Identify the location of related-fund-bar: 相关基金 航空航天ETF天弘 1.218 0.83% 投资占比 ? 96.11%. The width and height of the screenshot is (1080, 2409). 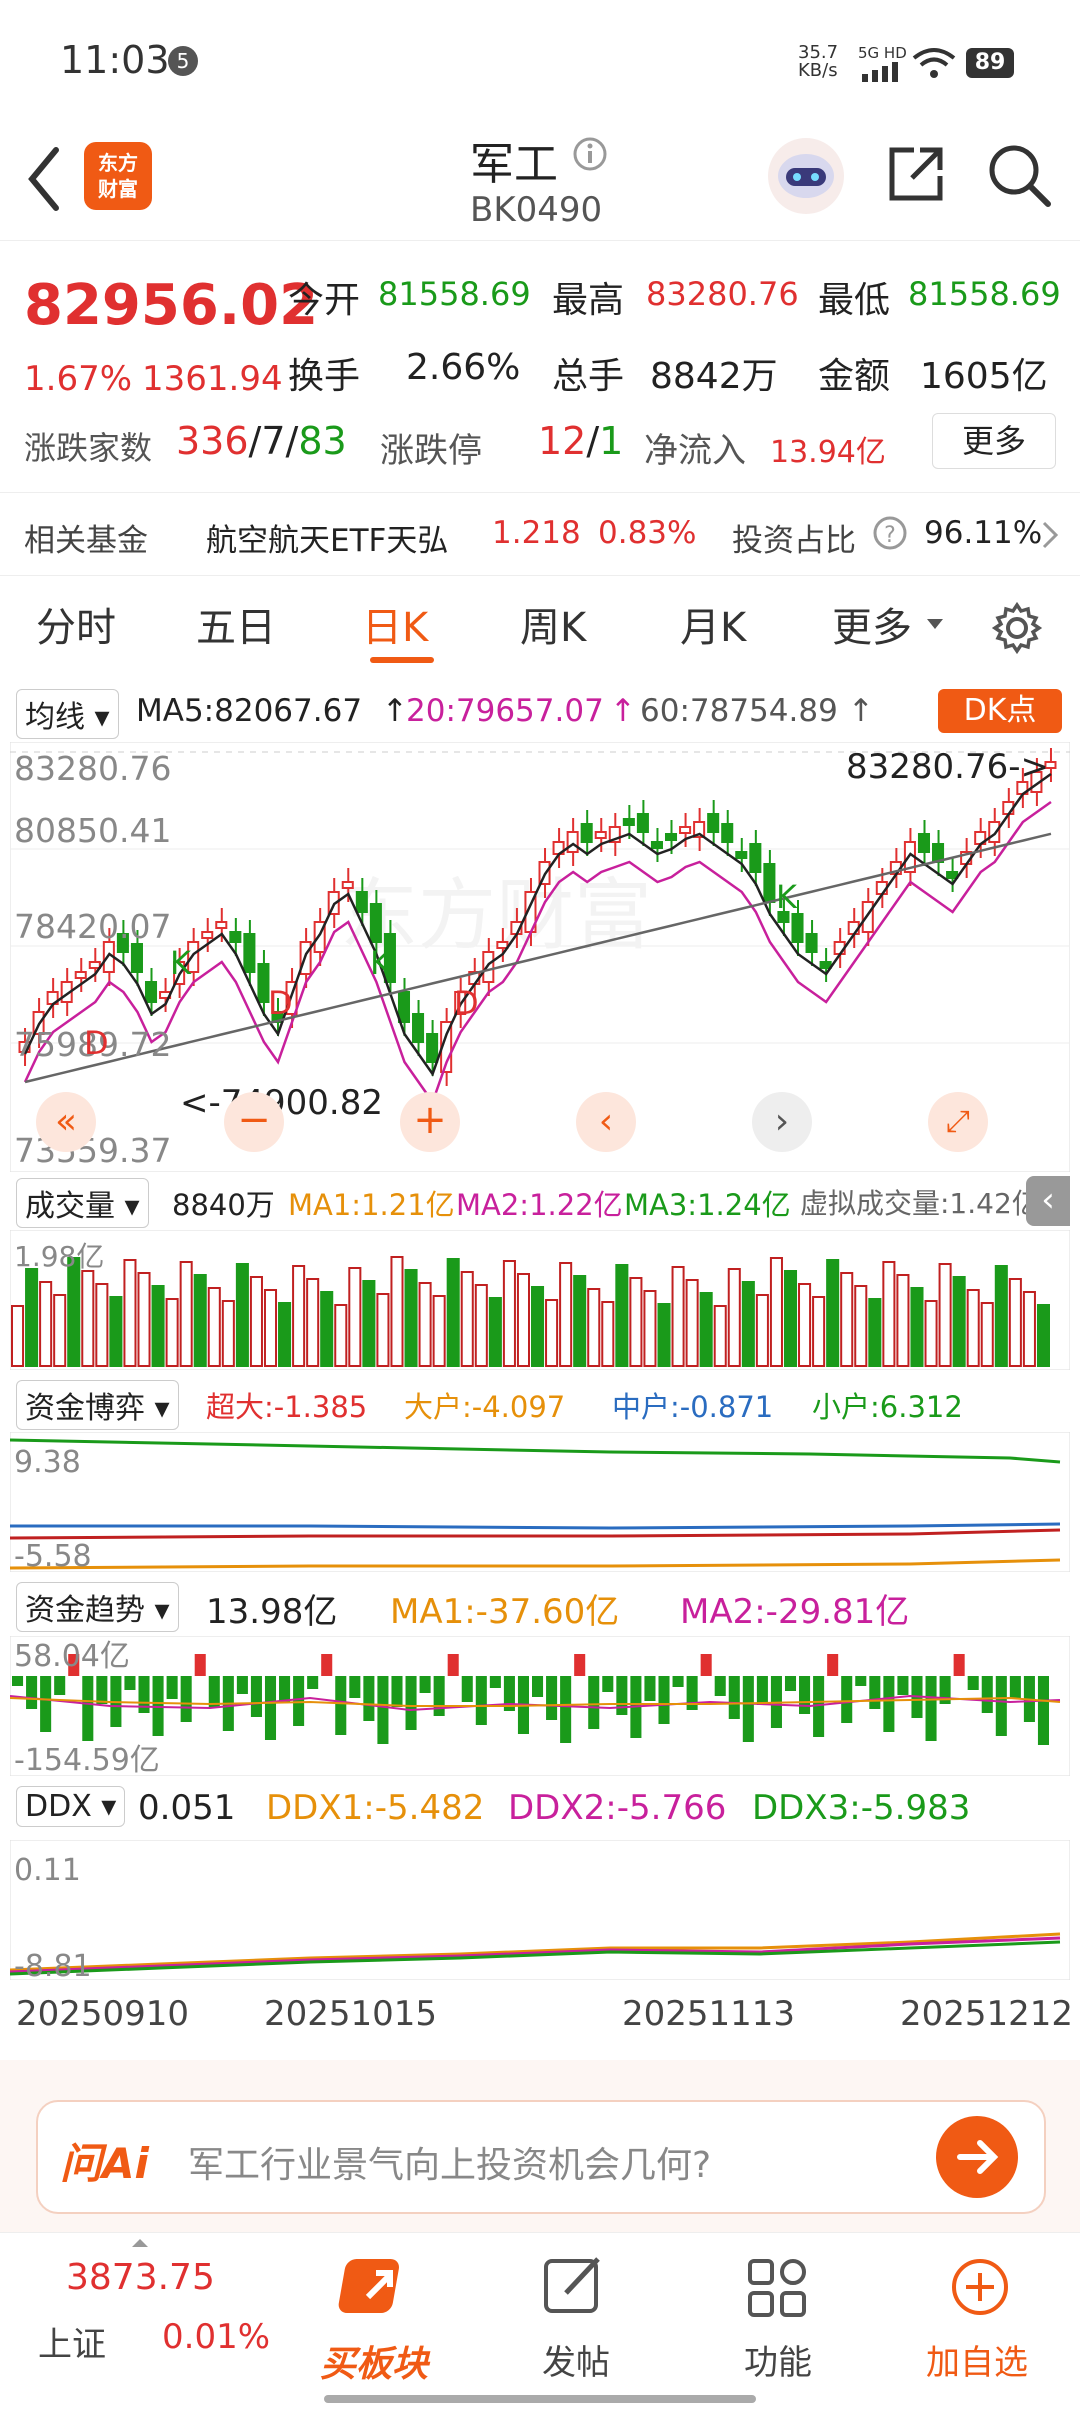
(540, 534).